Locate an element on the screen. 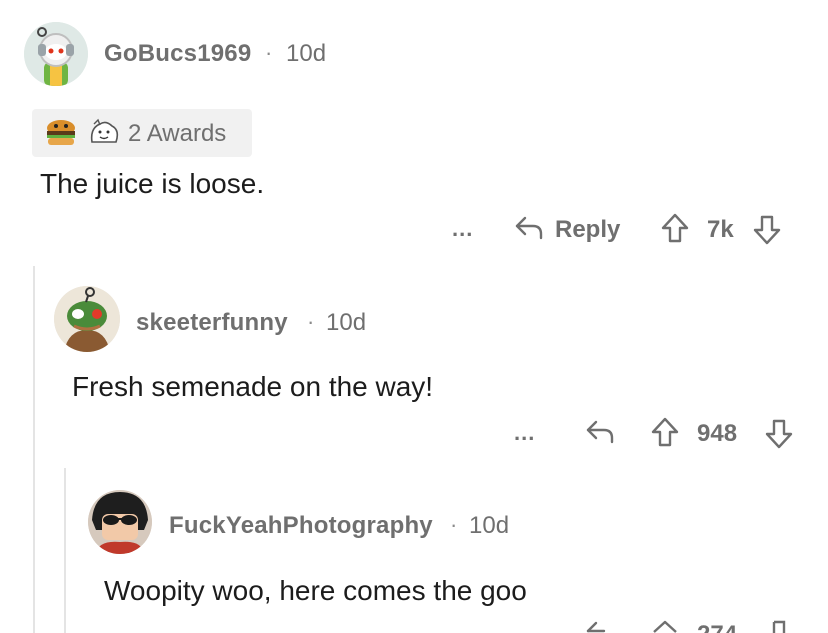 Image resolution: width=828 pixels, height=633 pixels. vote-score: 948 is located at coordinates (717, 433).